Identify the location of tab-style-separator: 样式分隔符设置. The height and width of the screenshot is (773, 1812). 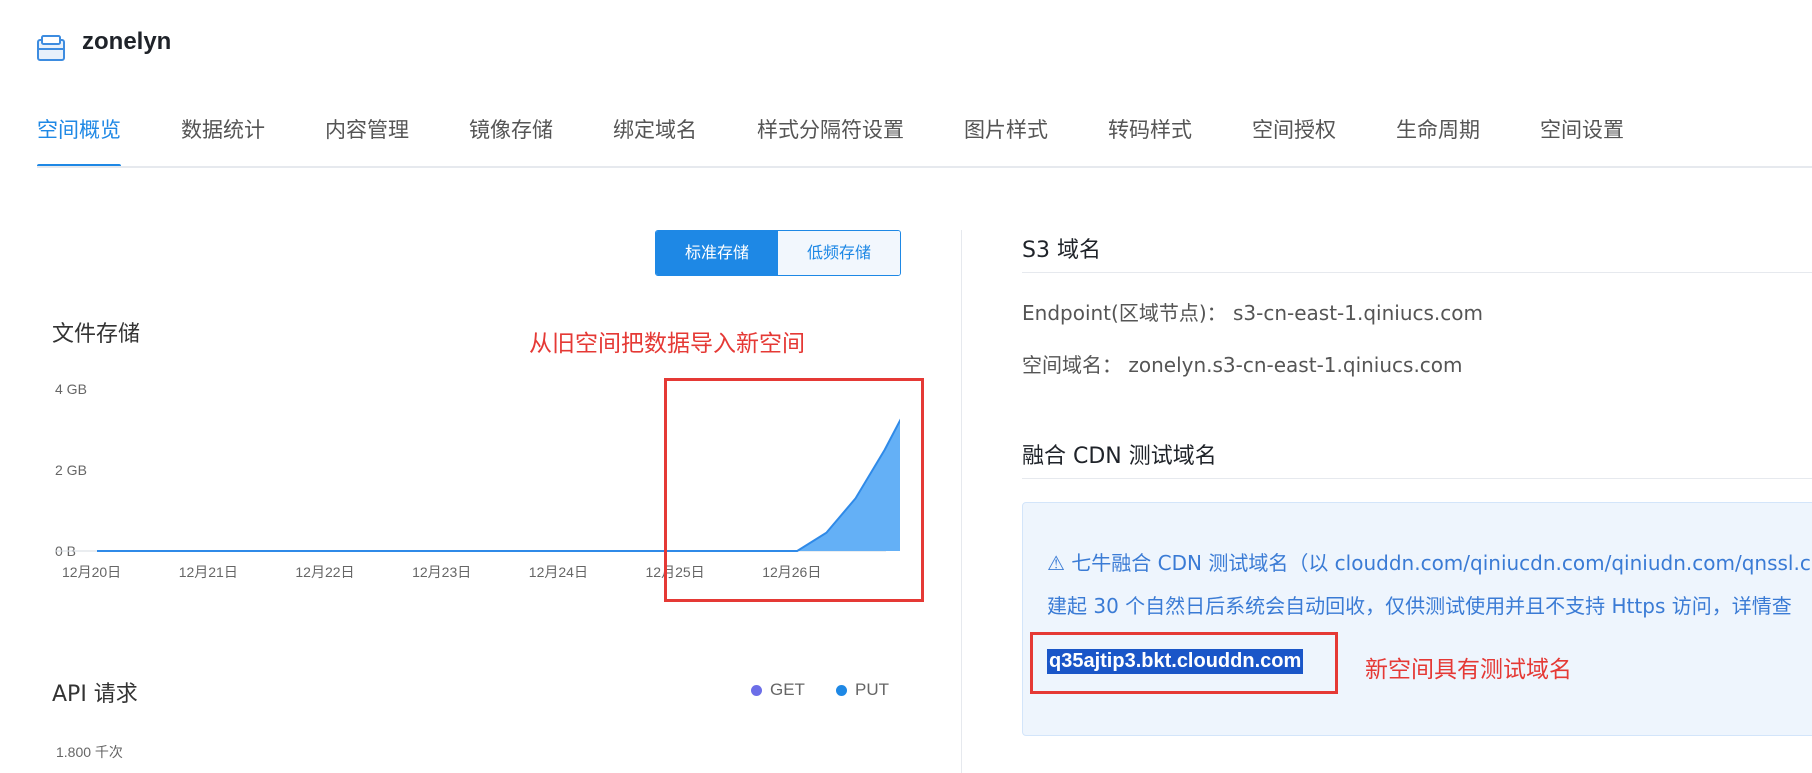
(830, 139).